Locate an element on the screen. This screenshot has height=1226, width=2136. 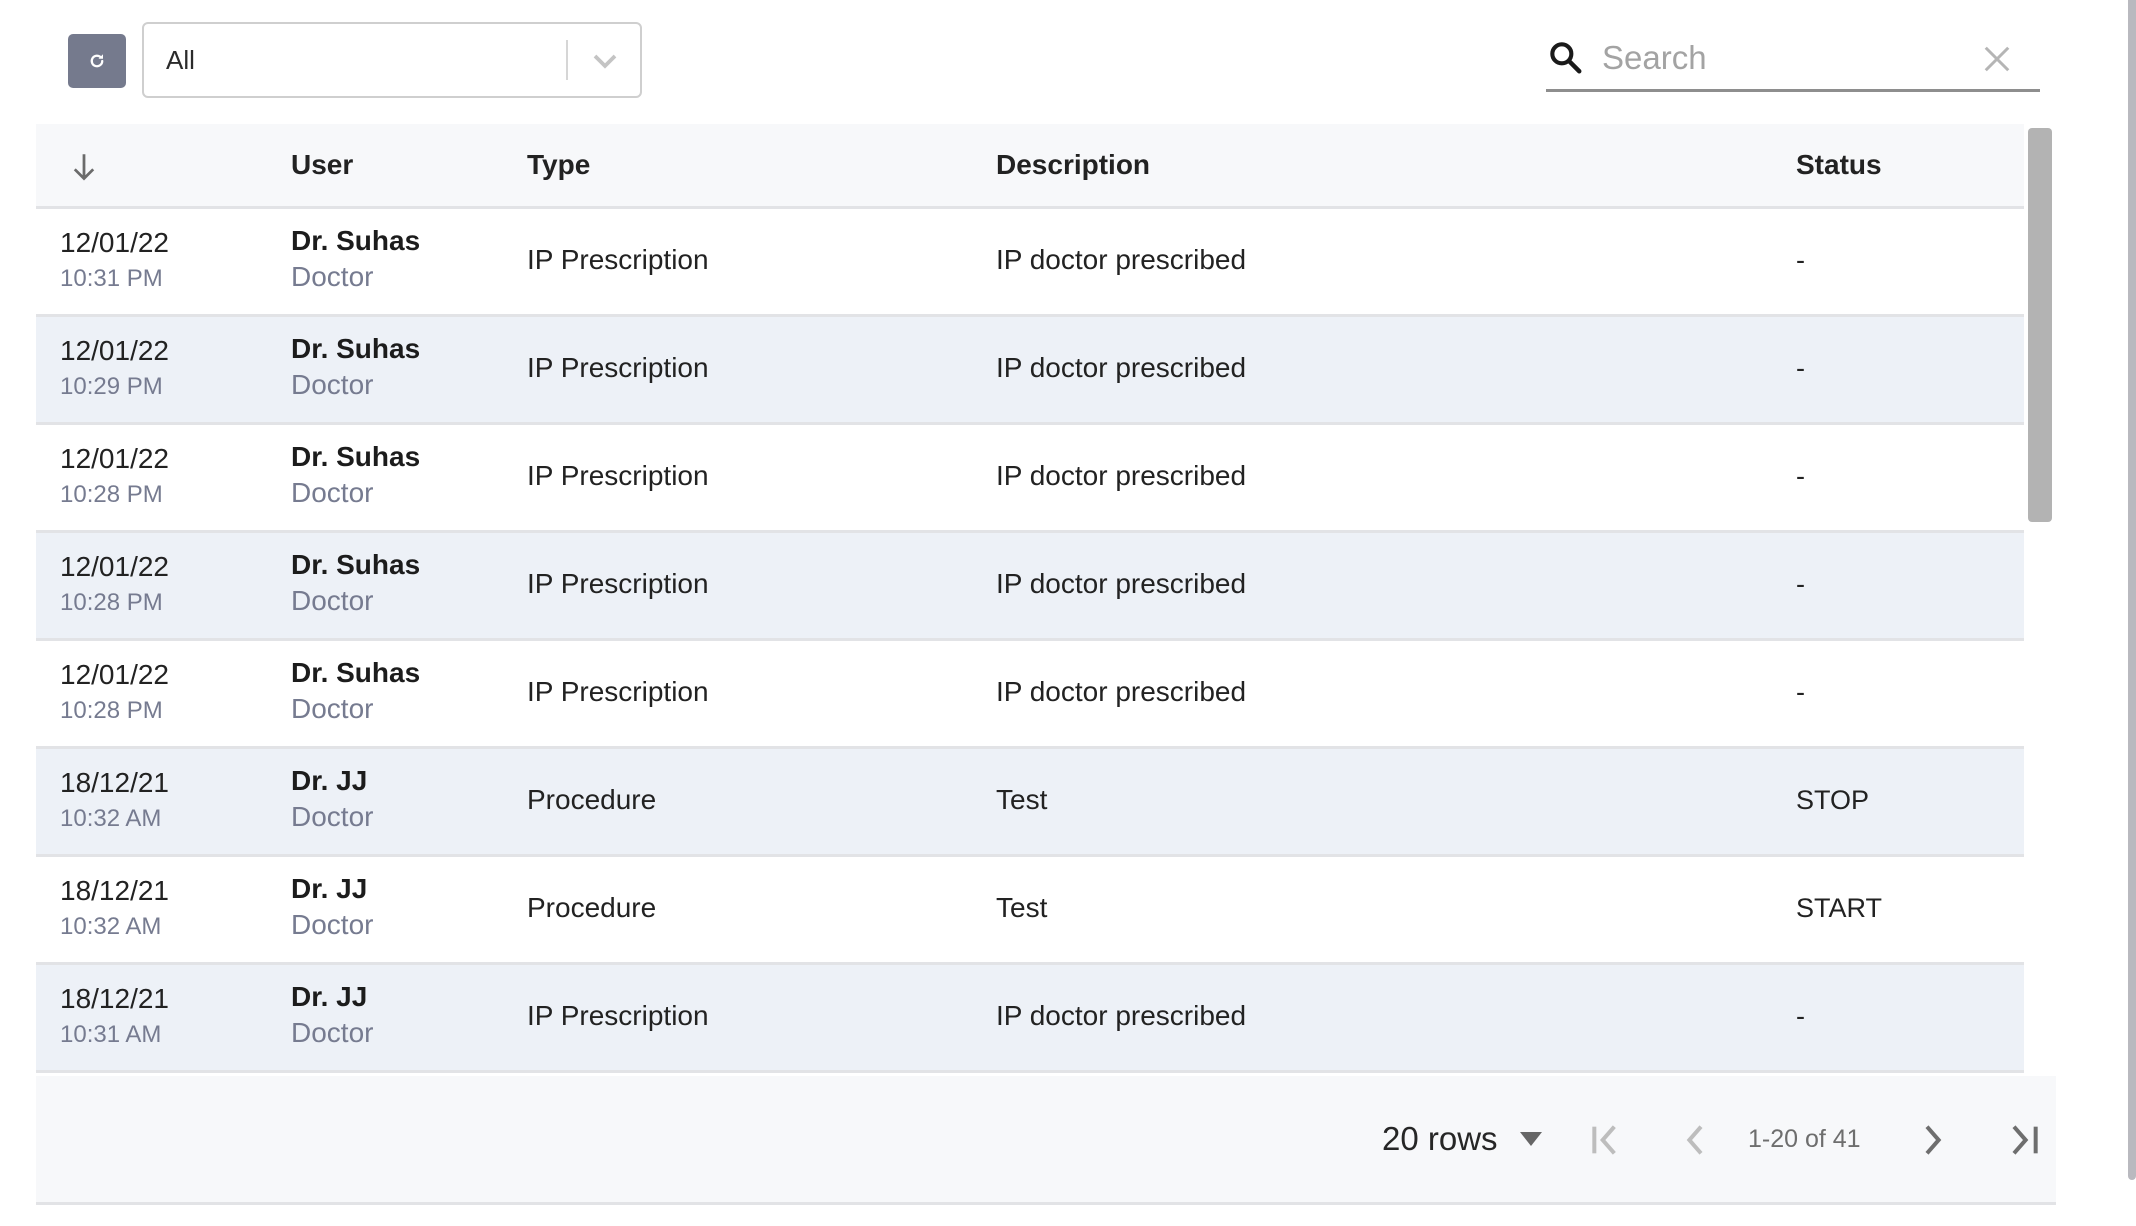
row-time: 10:31 AM is located at coordinates (111, 1034).